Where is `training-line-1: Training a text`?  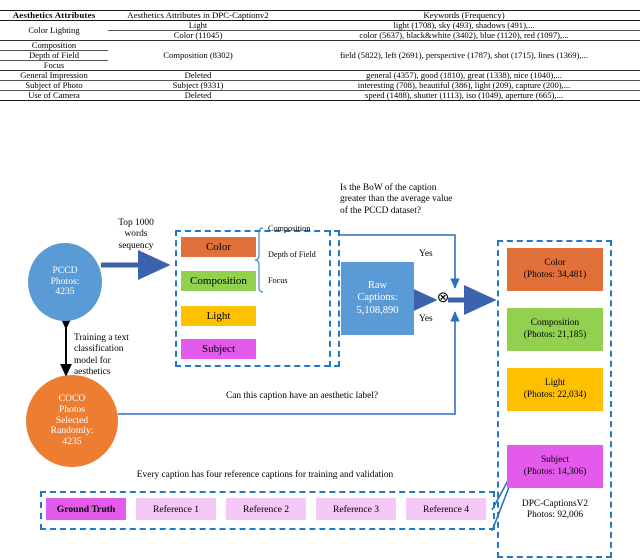 training-line-1: Training a text is located at coordinates (101, 338).